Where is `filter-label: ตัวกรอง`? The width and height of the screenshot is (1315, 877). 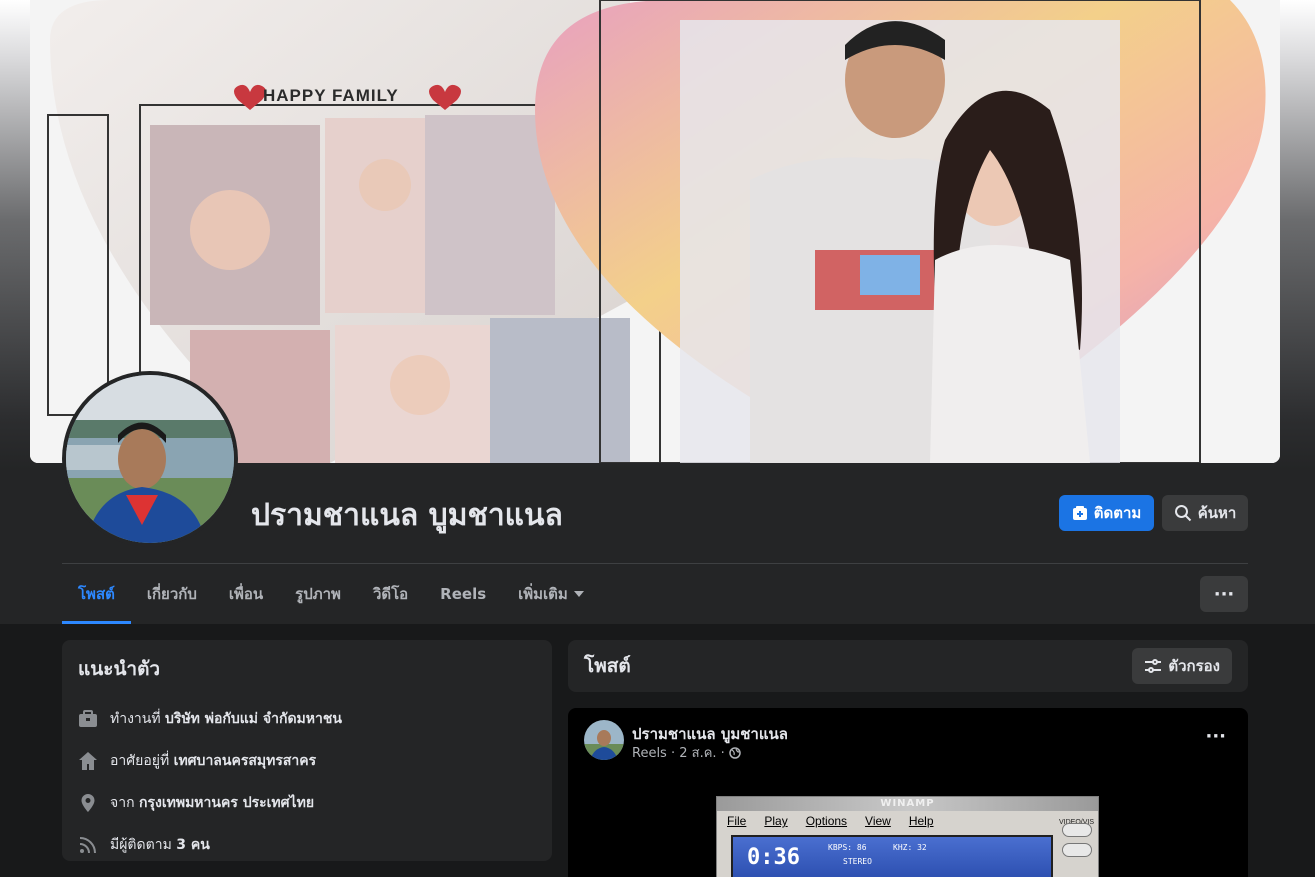 filter-label: ตัวกรอง is located at coordinates (1194, 666).